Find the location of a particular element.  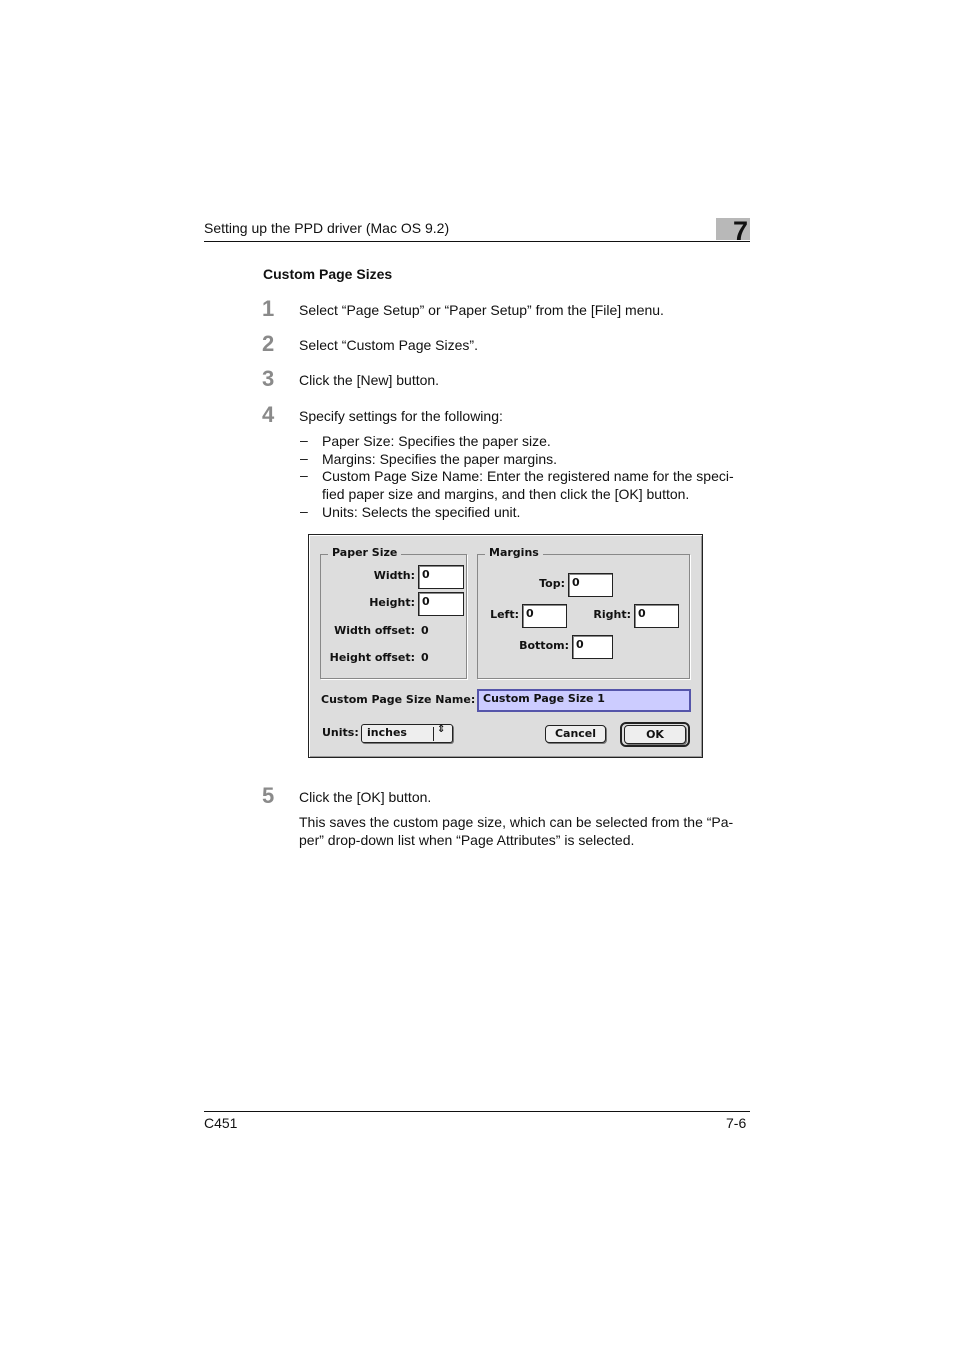

bullet-text: Margins: Specifies the paper margins. is located at coordinates (439, 459).